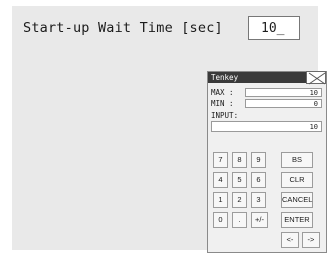  Describe the element at coordinates (311, 240) in the screenshot. I see `cursor-right-button: ->` at that location.